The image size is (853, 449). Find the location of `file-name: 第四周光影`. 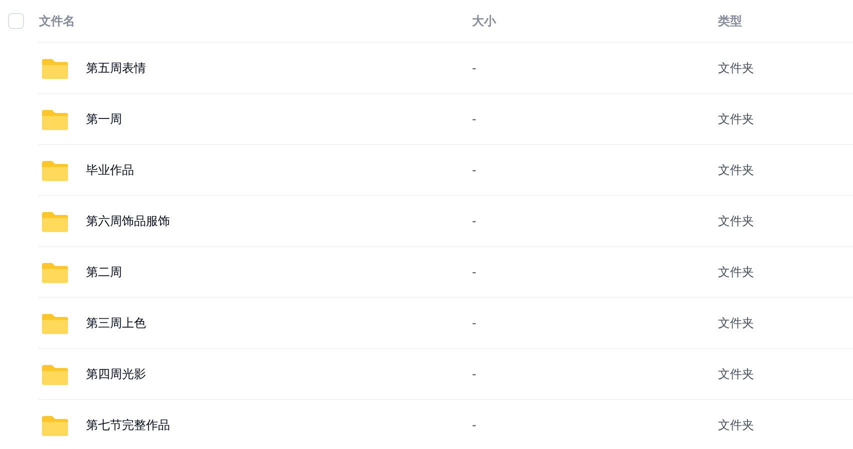

file-name: 第四周光影 is located at coordinates (116, 374).